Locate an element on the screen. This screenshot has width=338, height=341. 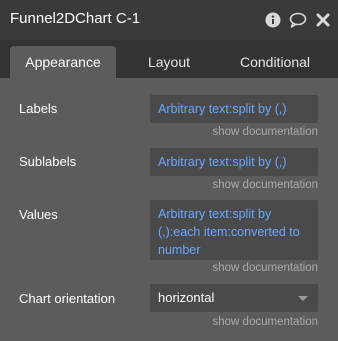
sublabels-show-documentation: show documentation is located at coordinates (265, 185).